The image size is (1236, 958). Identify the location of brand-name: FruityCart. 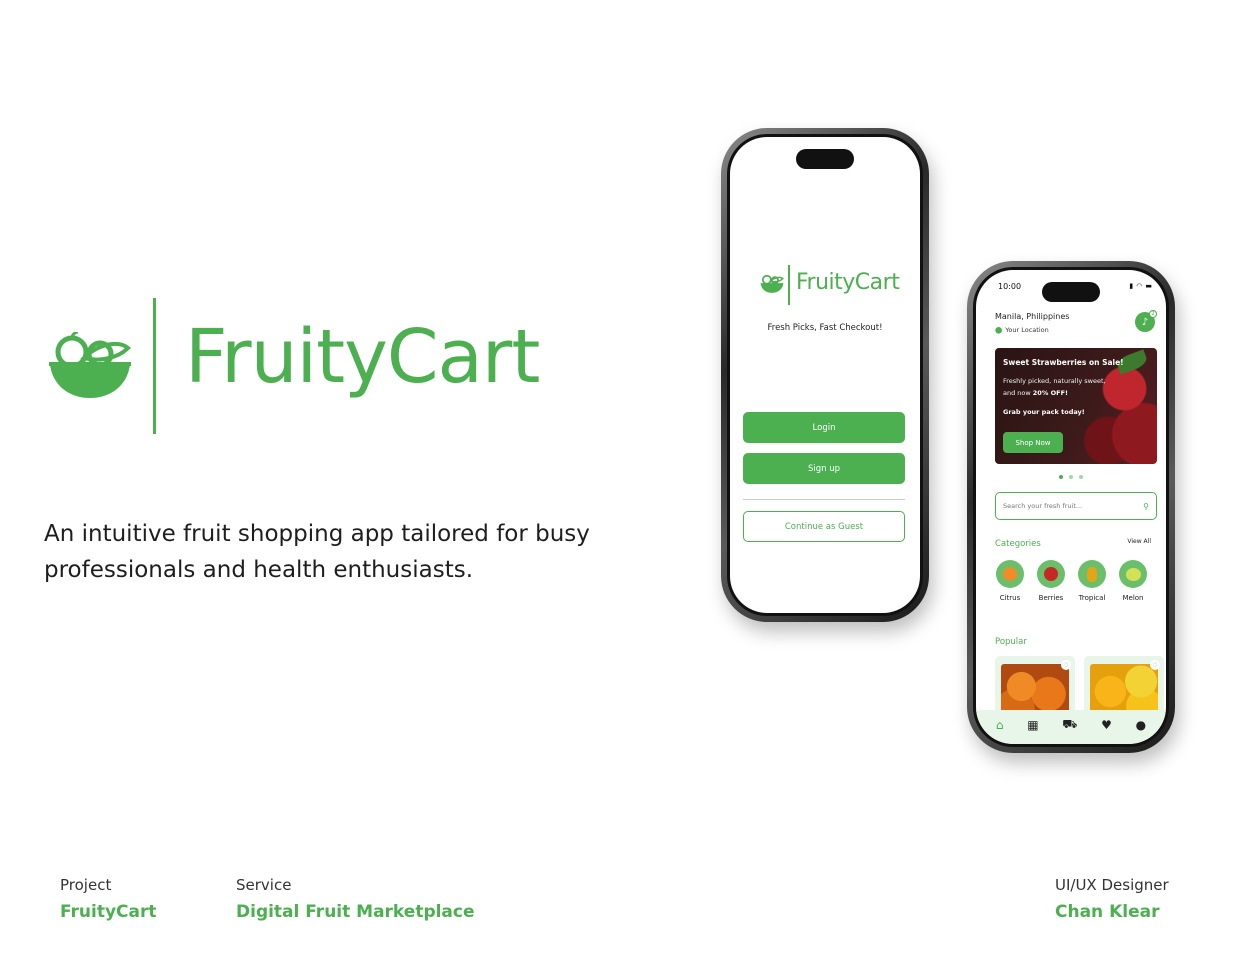
(362, 357).